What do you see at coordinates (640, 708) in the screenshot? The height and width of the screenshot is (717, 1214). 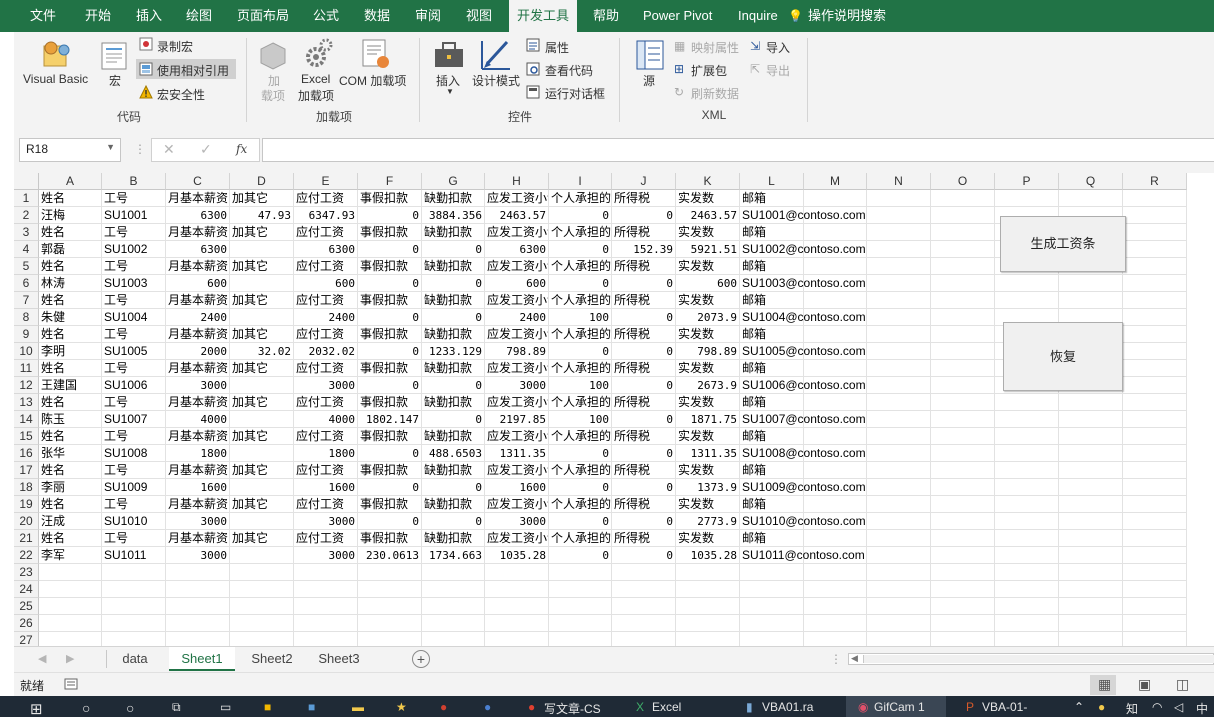 I see `excel-icon: X` at bounding box center [640, 708].